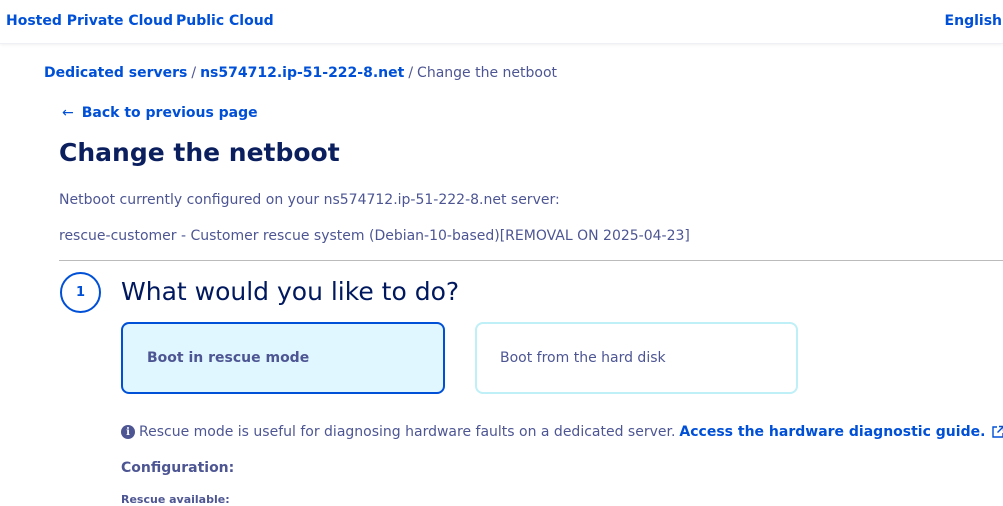 This screenshot has width=1003, height=506. I want to click on configuration-label: Configuration:, so click(178, 468).